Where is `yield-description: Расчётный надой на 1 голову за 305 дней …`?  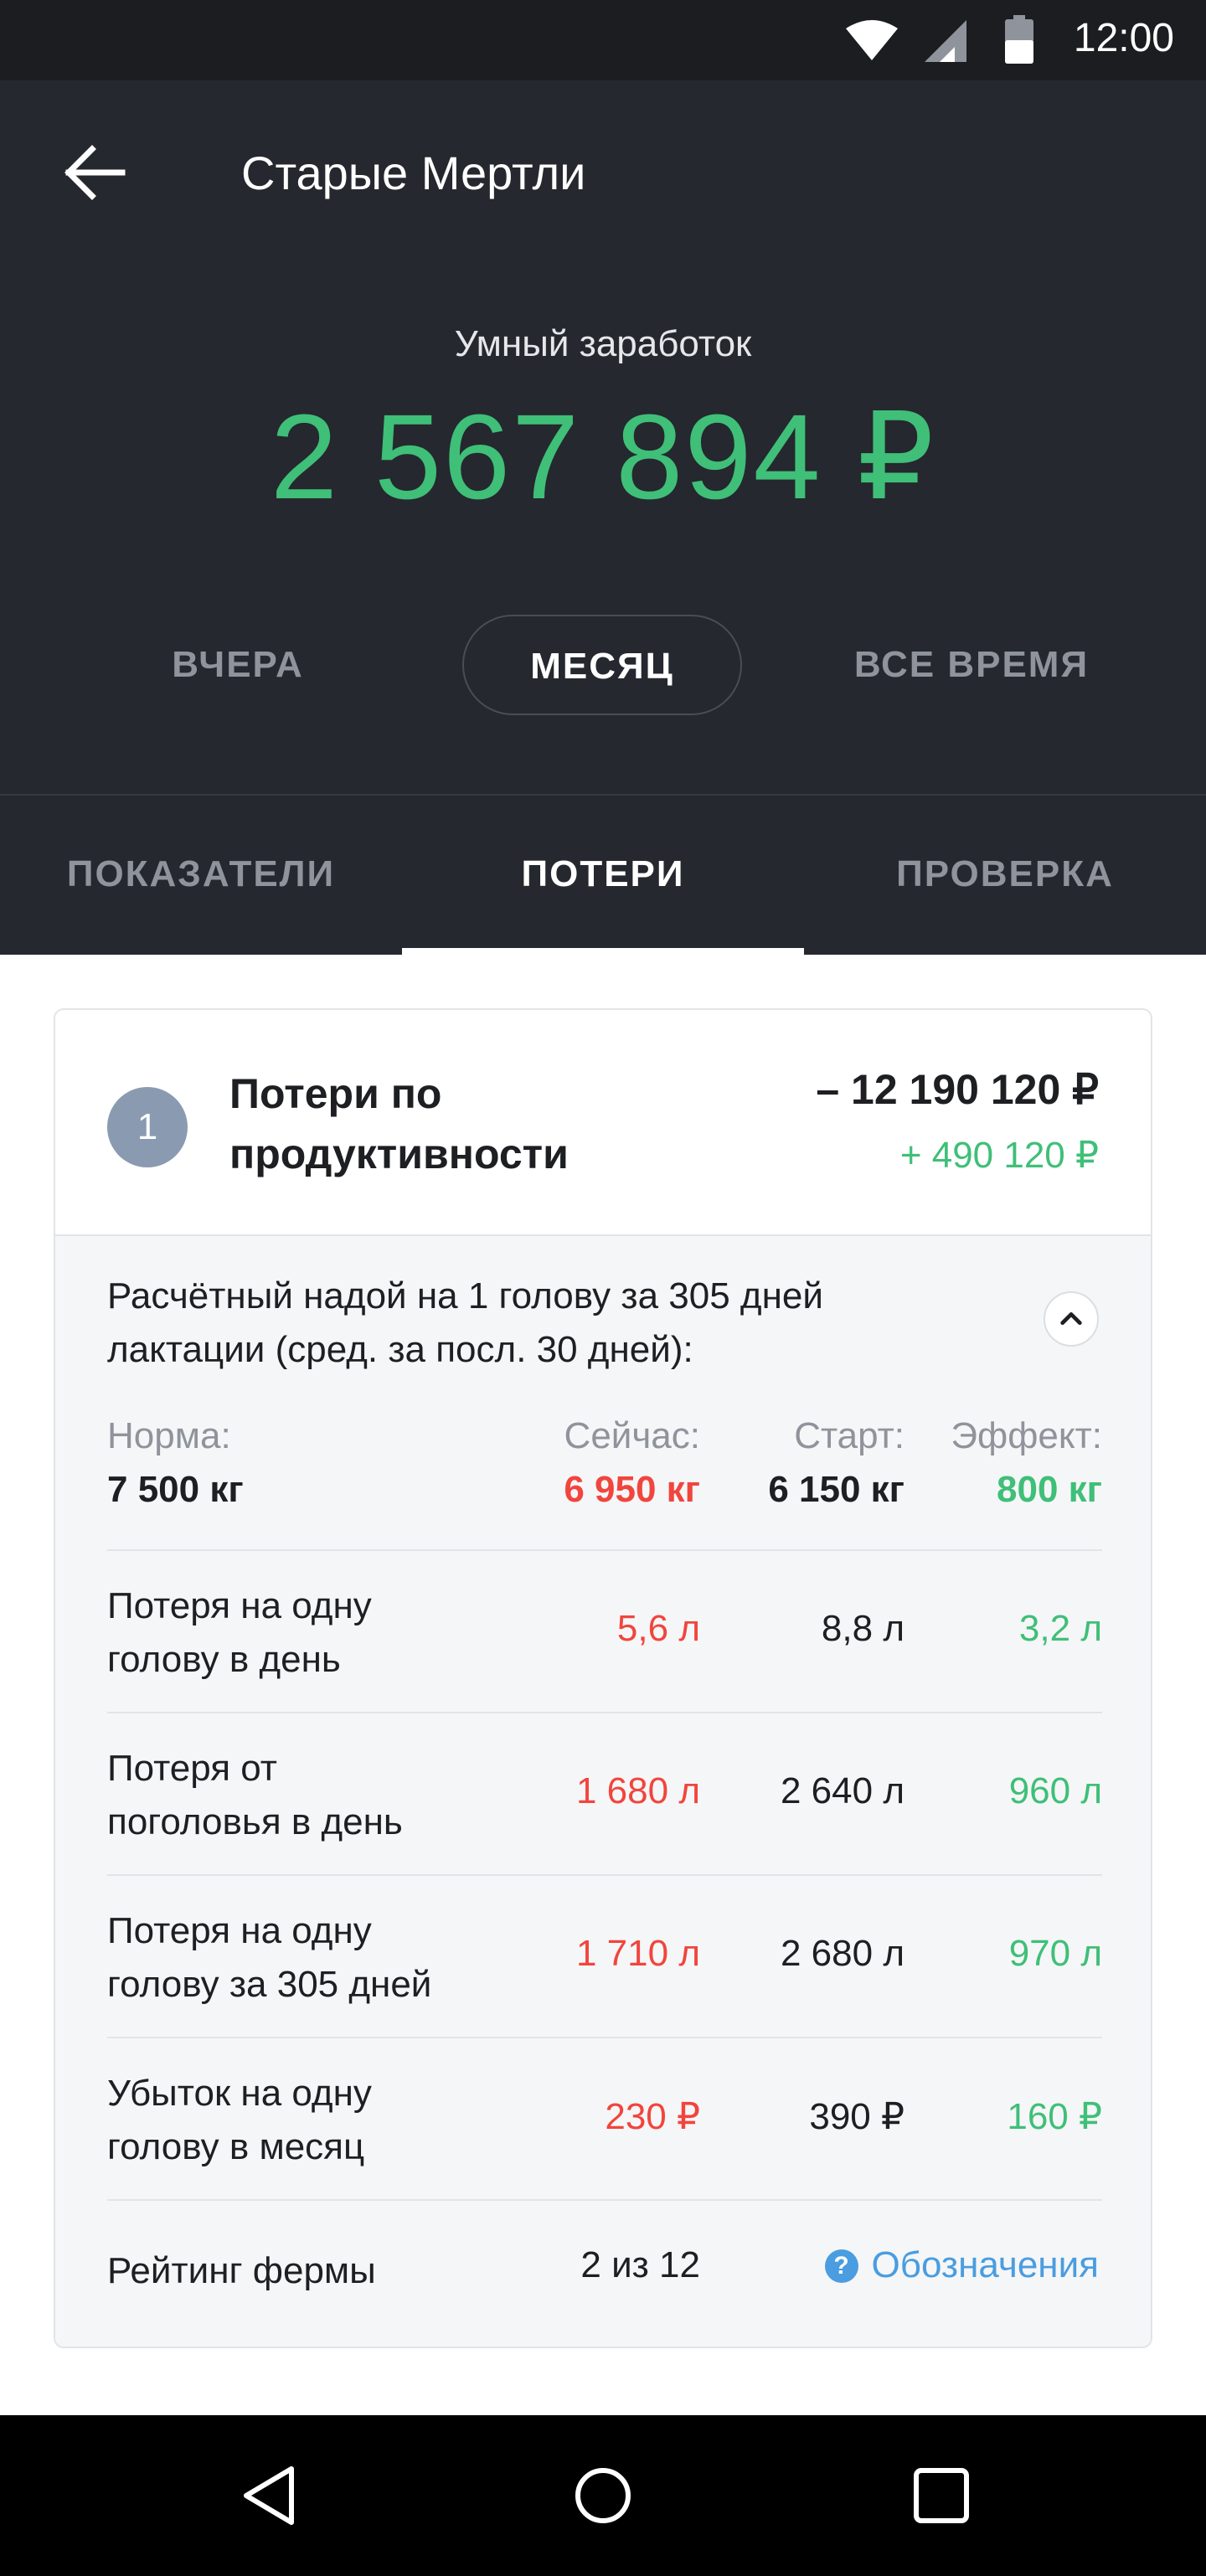
yield-description: Расчётный надой на 1 голову за 305 дней … is located at coordinates (538, 1323).